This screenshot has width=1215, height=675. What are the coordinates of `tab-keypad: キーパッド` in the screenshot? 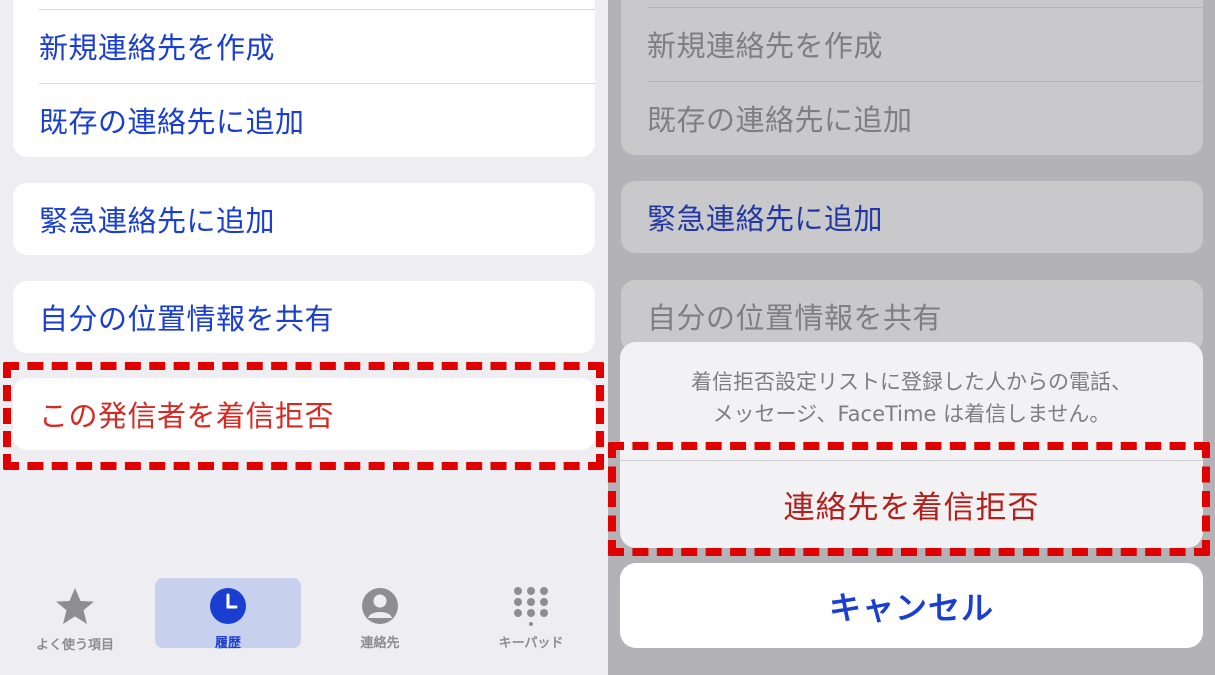 It's located at (531, 614).